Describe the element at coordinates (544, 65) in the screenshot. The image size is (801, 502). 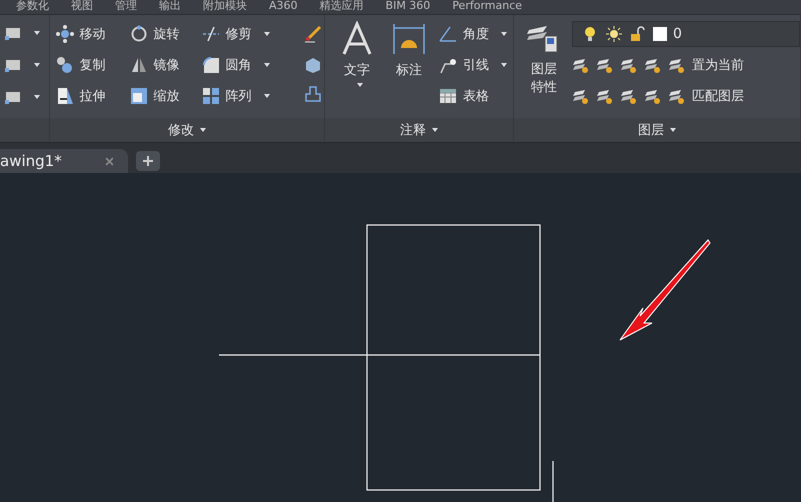
I see `layer-properties-button: 图层特性` at that location.